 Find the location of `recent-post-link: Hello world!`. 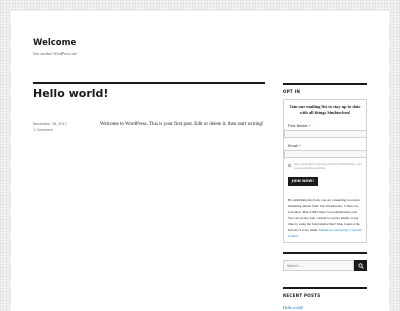

recent-post-link: Hello world! is located at coordinates (325, 307).